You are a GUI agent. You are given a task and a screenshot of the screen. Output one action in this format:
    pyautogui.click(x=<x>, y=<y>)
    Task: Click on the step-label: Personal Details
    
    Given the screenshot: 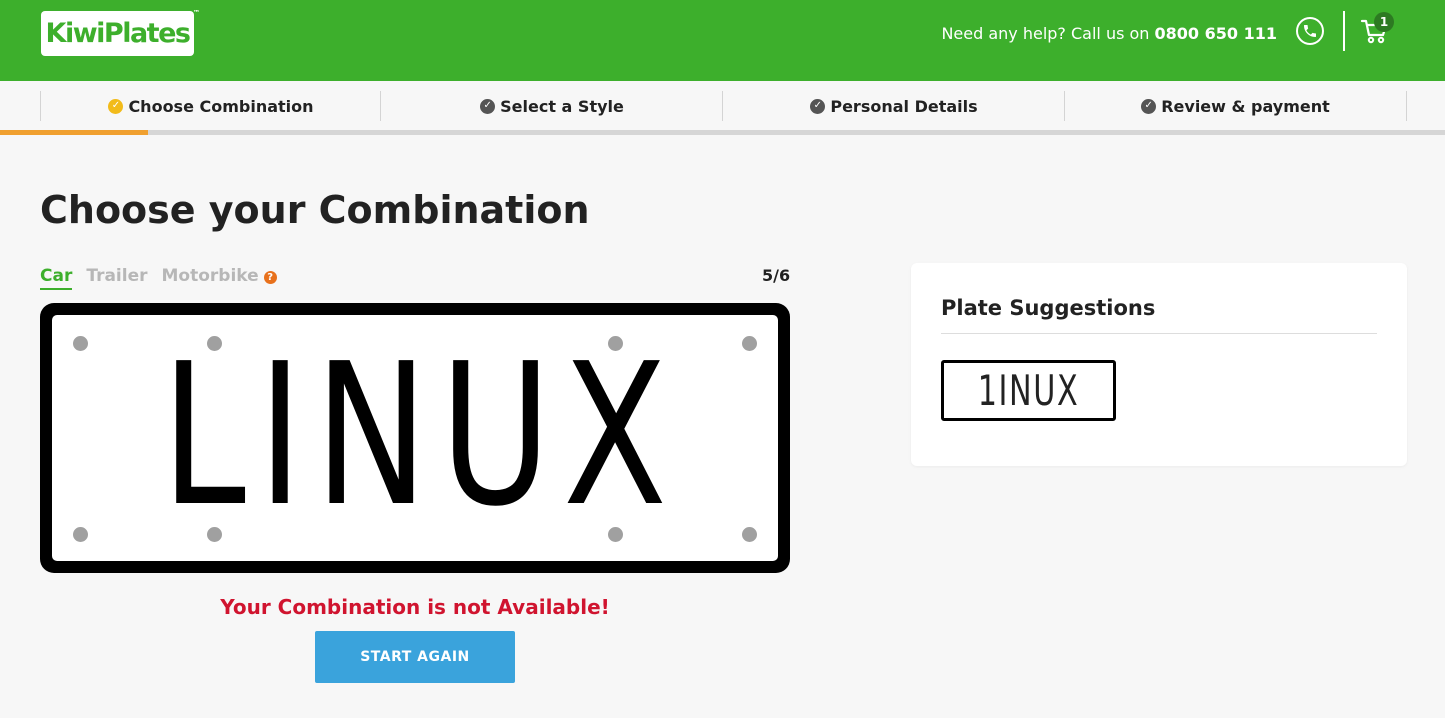 What is the action you would take?
    pyautogui.click(x=904, y=106)
    